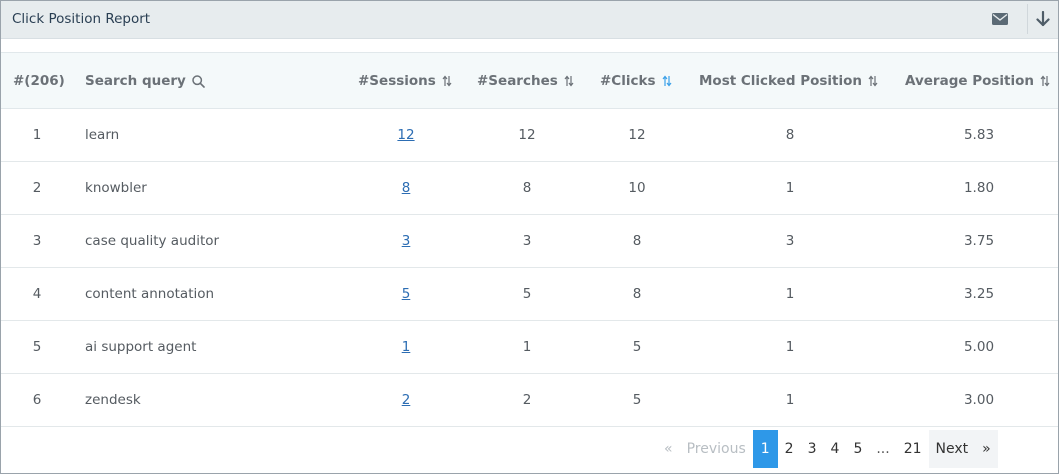  I want to click on page-21-button: 21, so click(913, 449).